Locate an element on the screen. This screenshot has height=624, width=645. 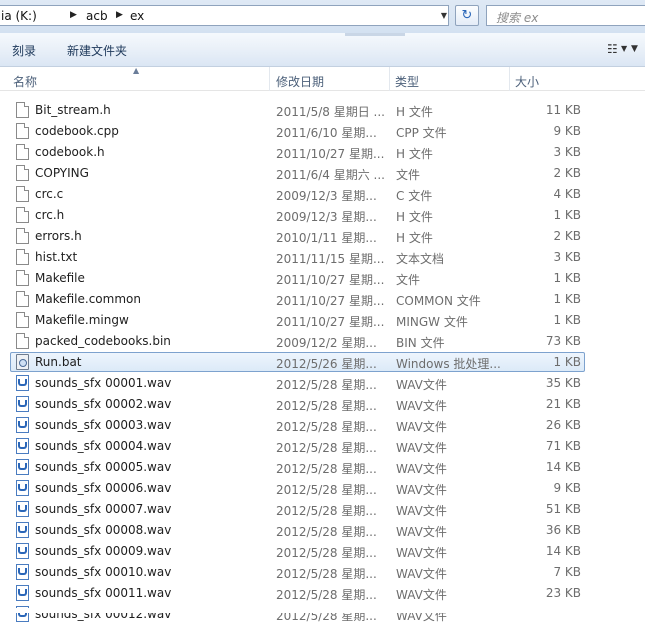
file-row: crc.h 2009/12/3 星期... H 文件 1 KB is located at coordinates (297, 215).